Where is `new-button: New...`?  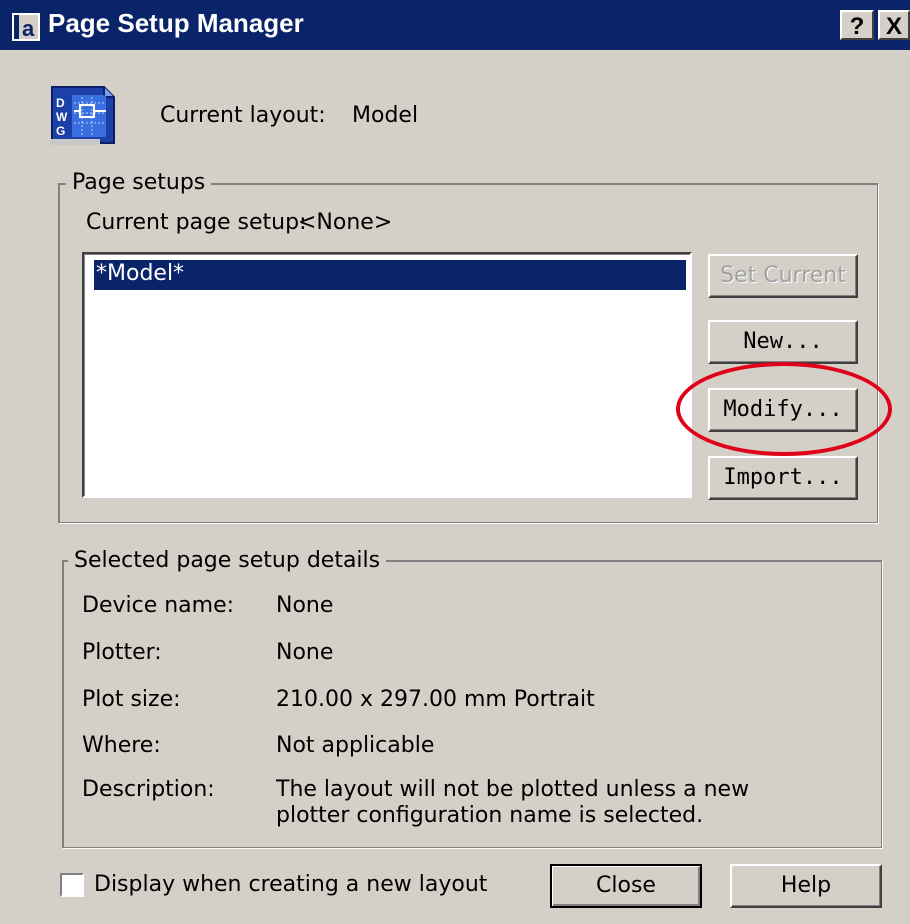 new-button: New... is located at coordinates (783, 342).